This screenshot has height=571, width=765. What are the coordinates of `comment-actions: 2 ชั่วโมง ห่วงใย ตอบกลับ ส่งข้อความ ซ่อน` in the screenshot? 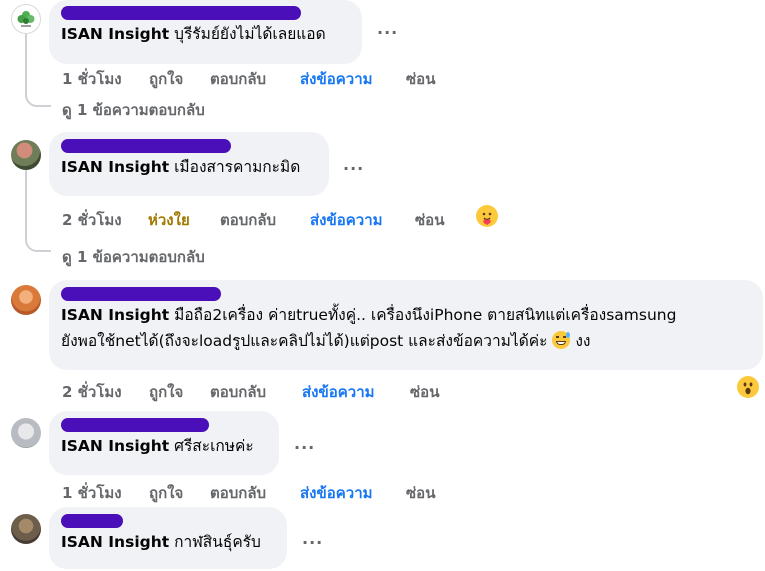 It's located at (253, 220).